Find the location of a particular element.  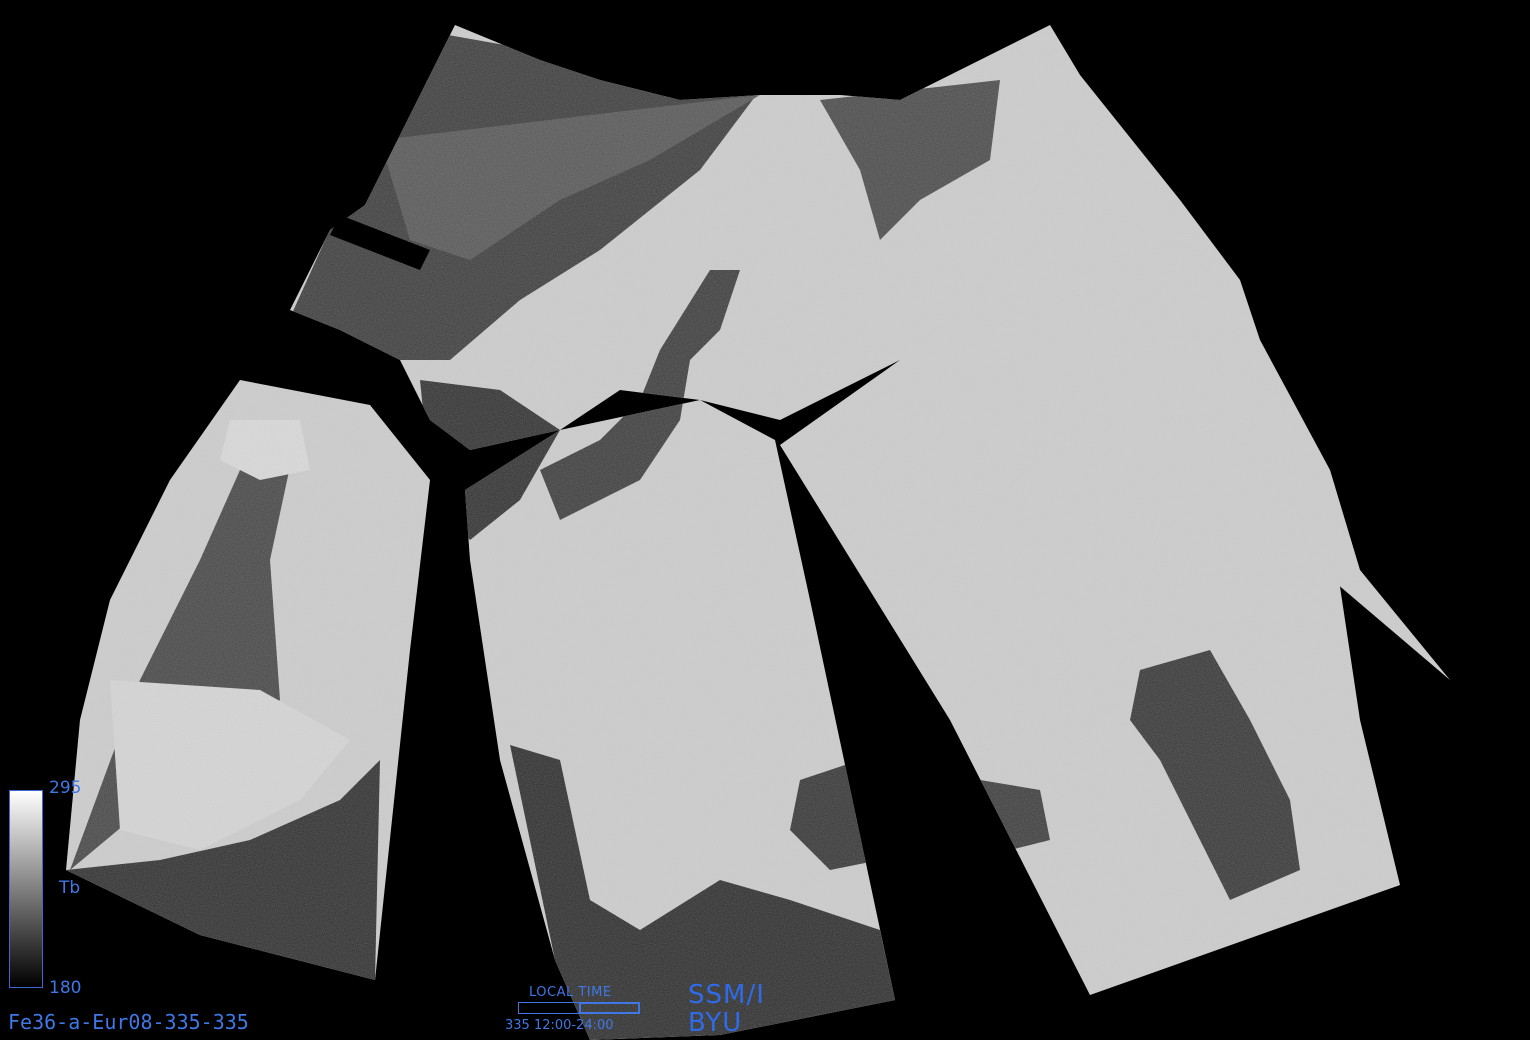

local-time-window is located at coordinates (609, 1008).